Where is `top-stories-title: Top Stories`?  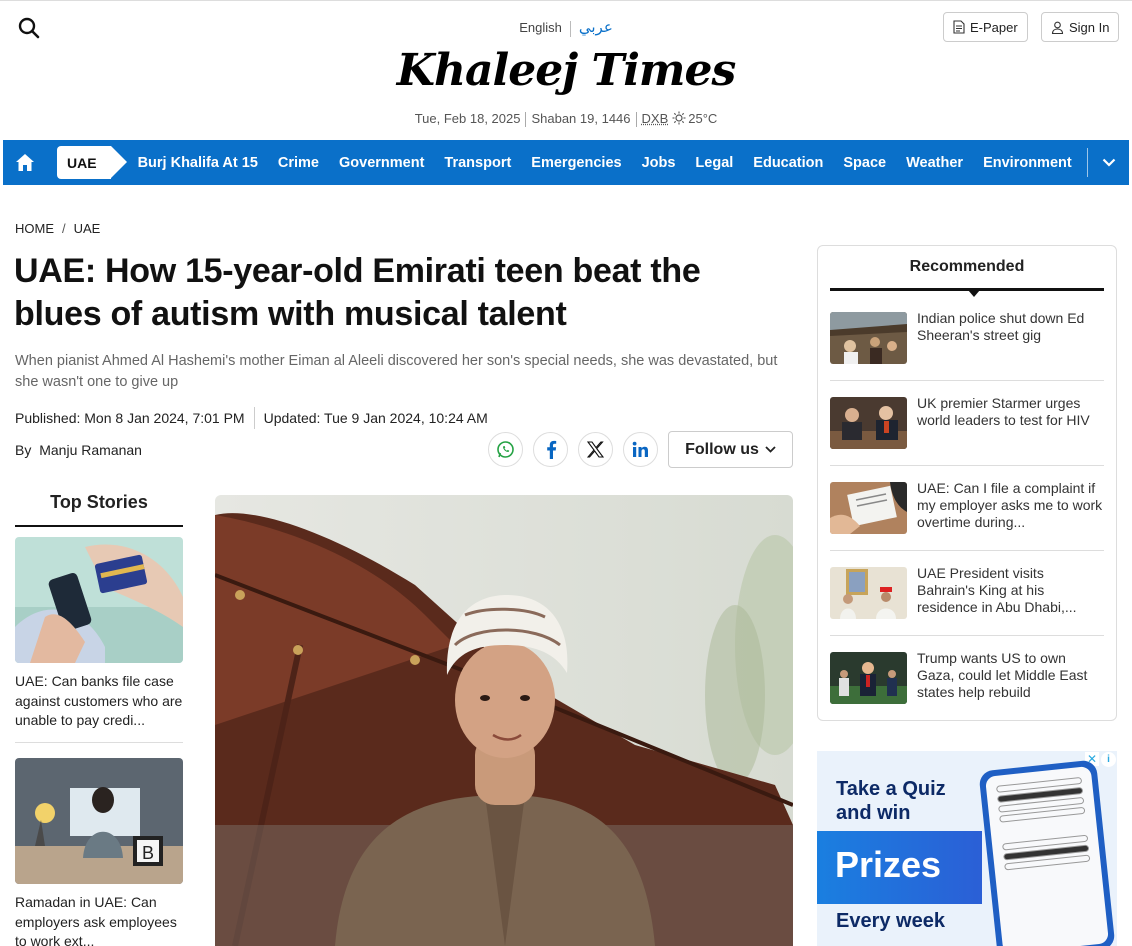
top-stories-title: Top Stories is located at coordinates (99, 502).